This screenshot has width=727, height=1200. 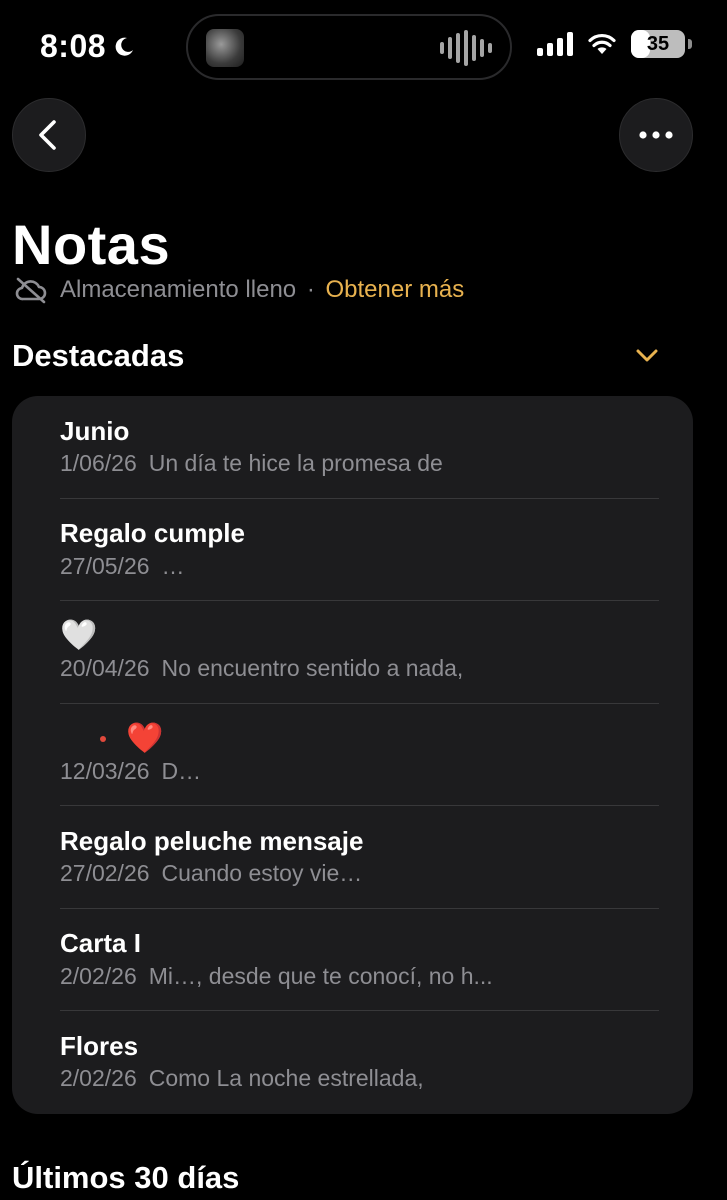 I want to click on note-preview: Un día te hice la promesa de, so click(x=295, y=463).